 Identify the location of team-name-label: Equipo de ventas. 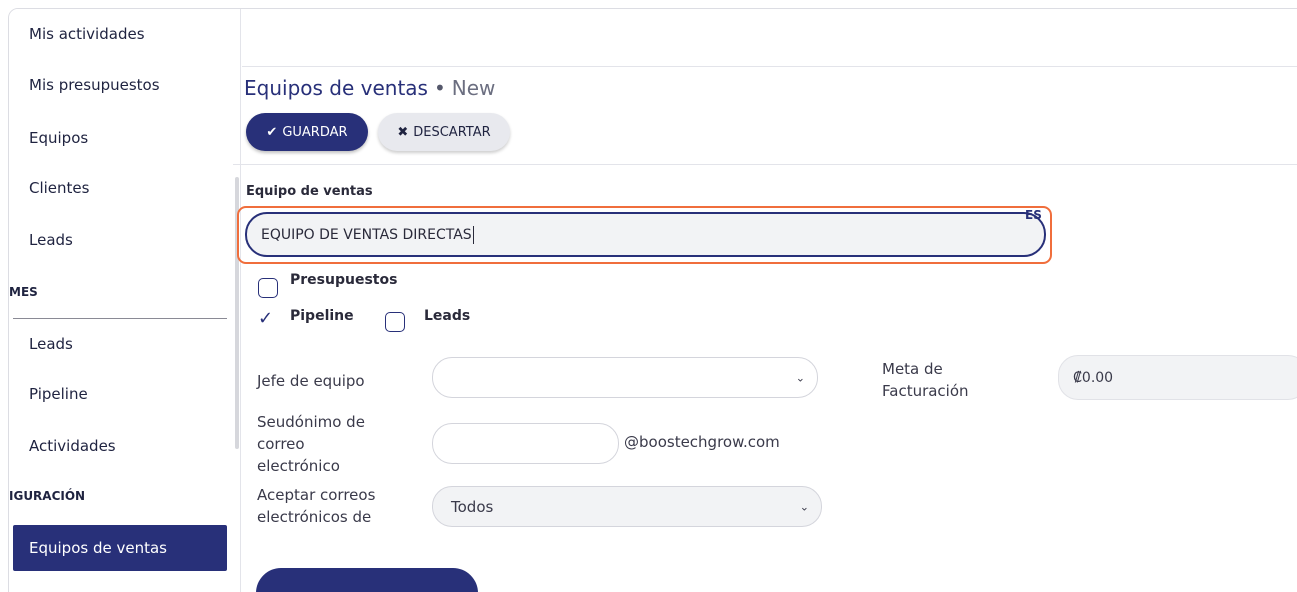
(309, 191).